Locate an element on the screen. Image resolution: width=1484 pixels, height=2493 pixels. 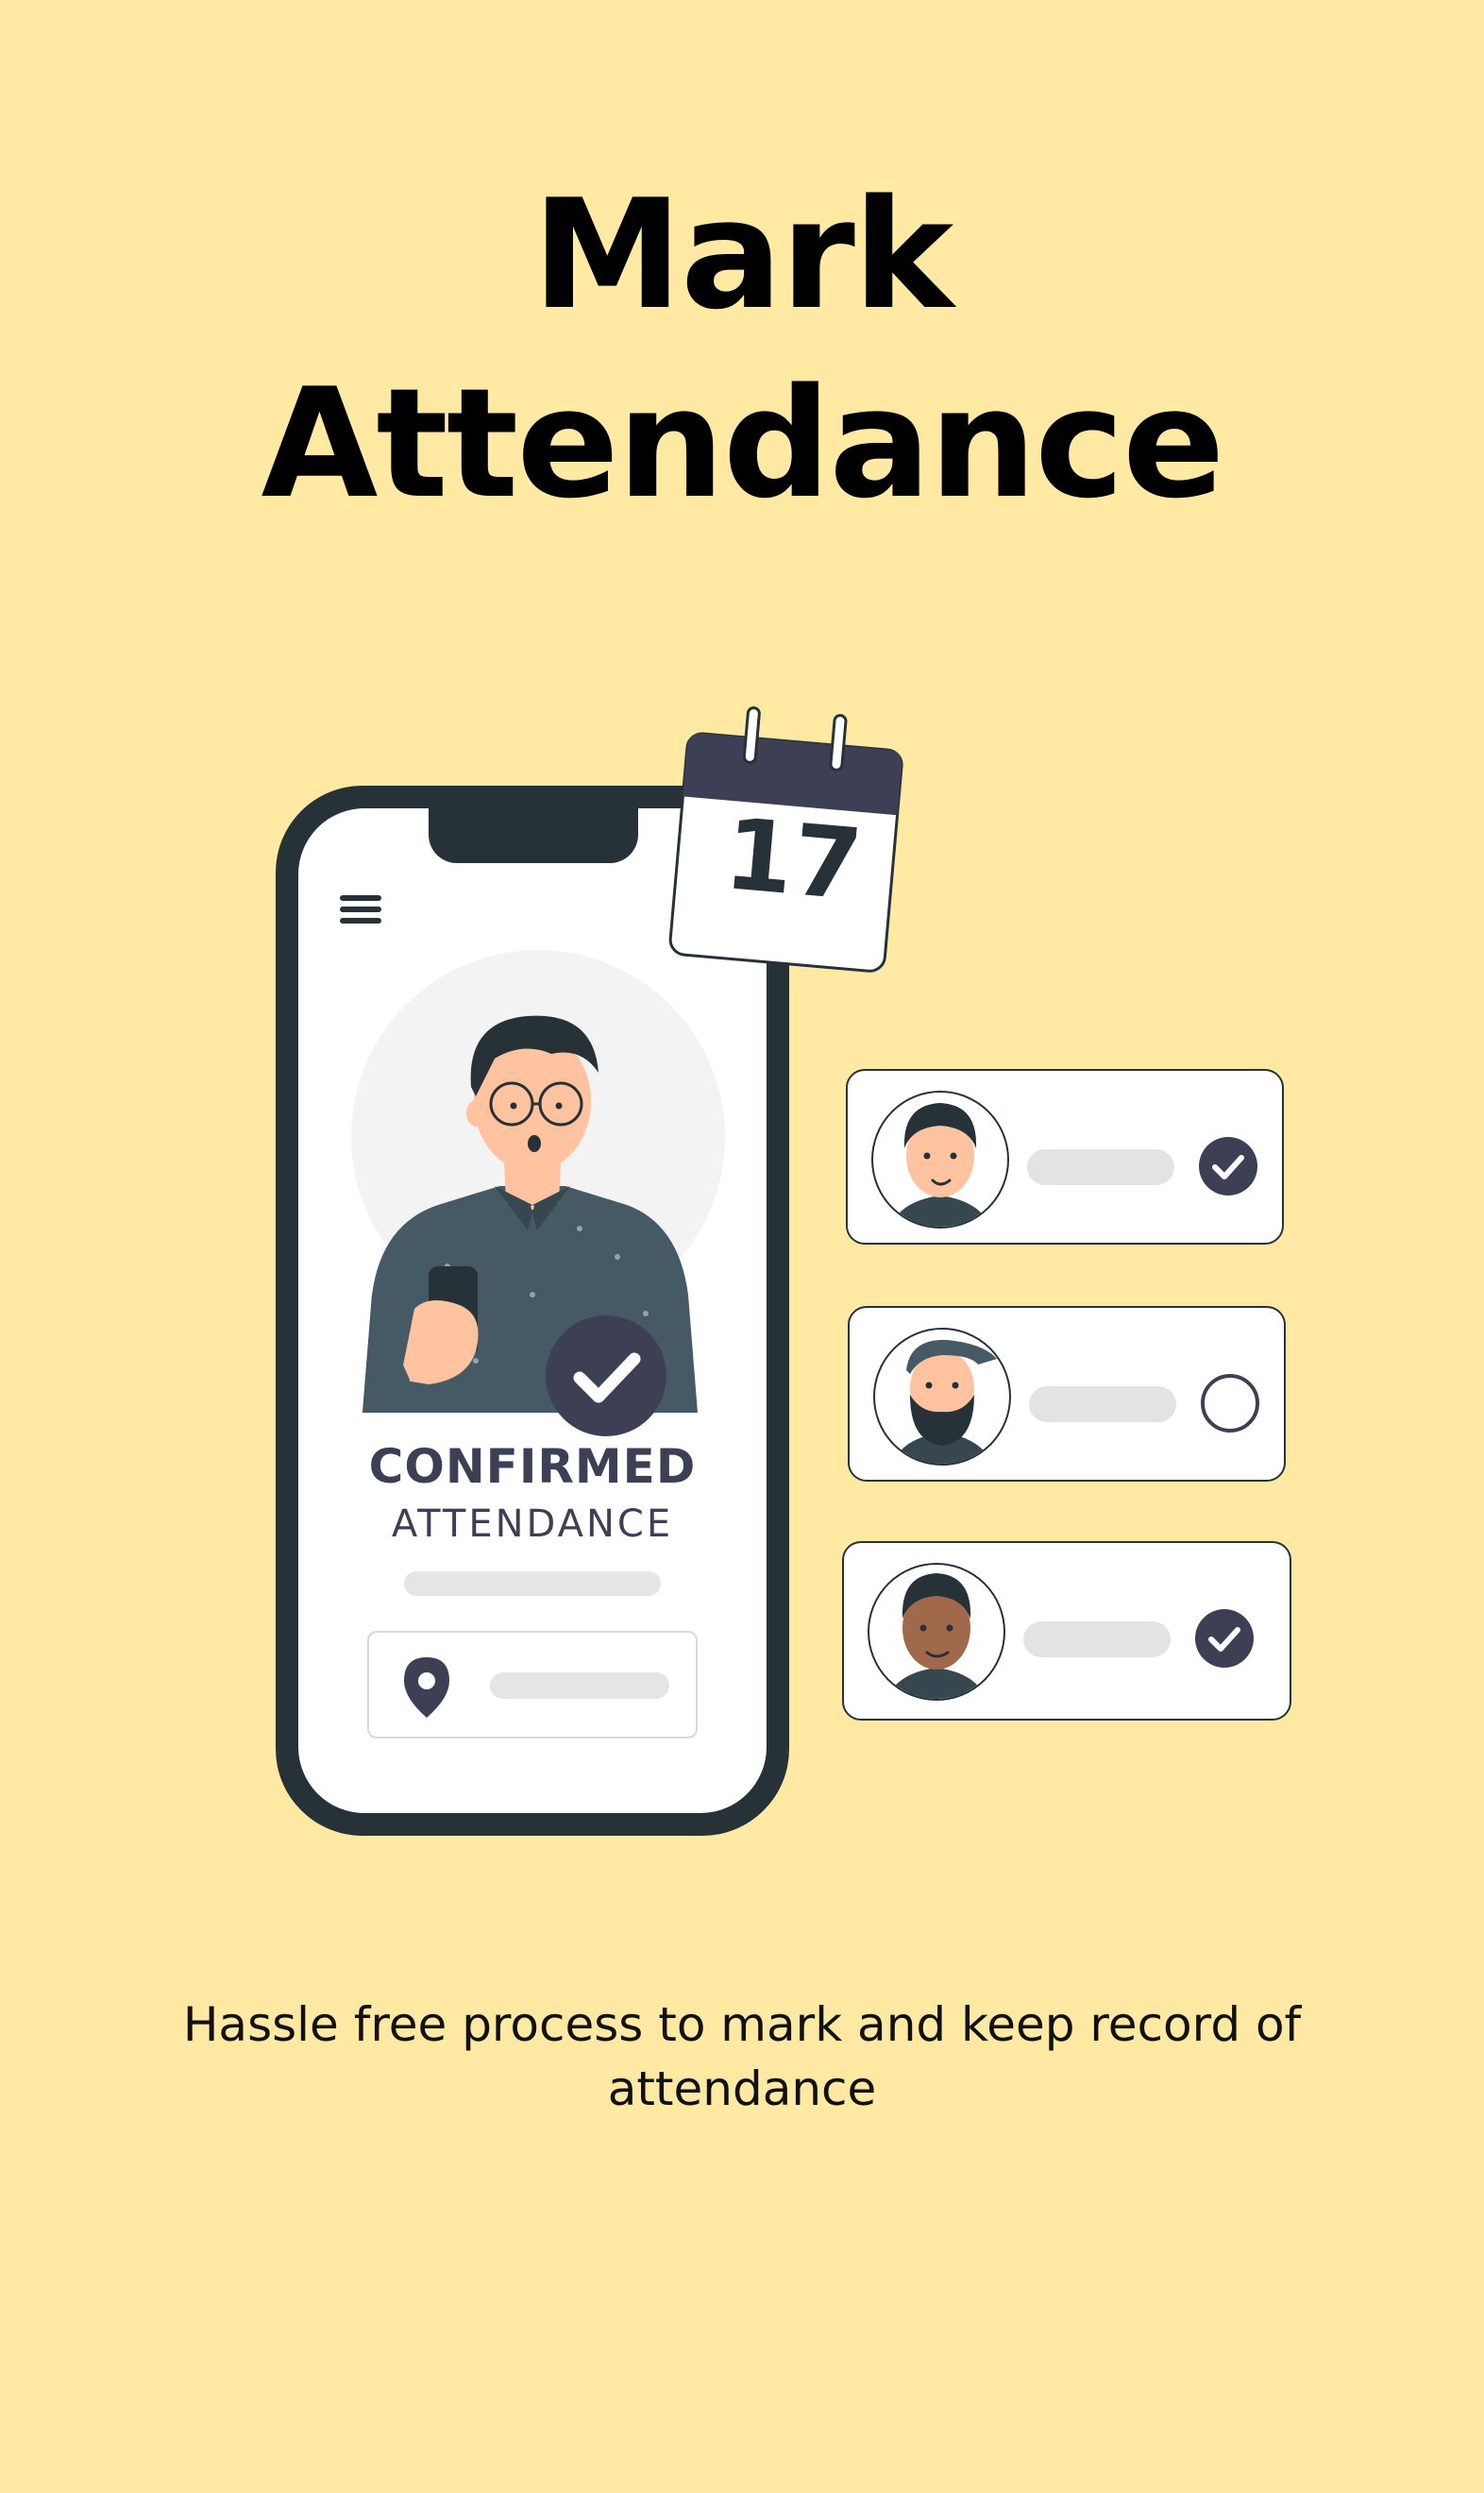
location-pin-icon is located at coordinates (426, 1687).